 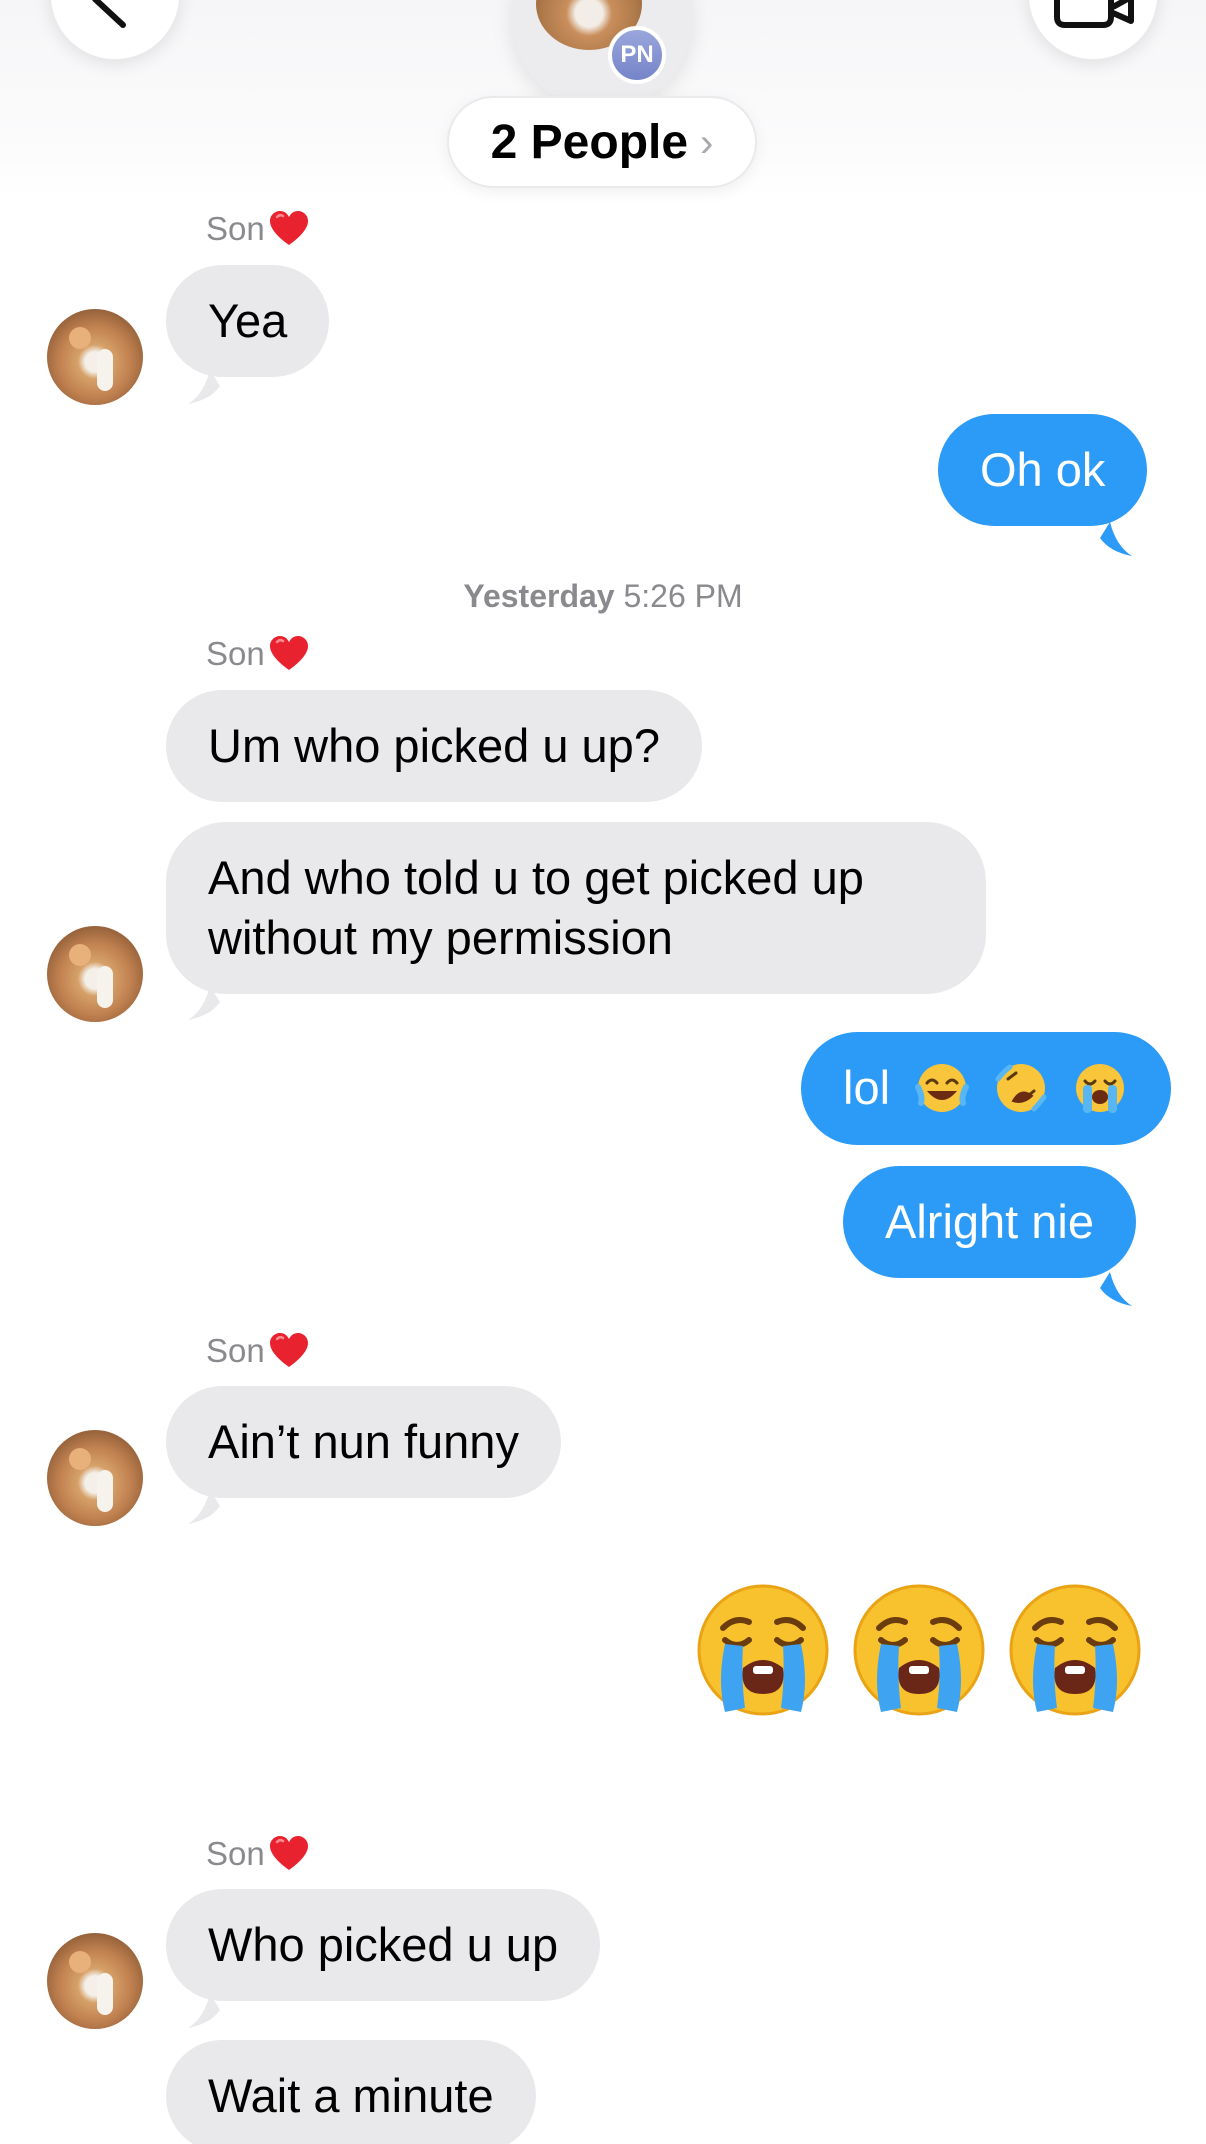 I want to click on outgoing-message: Alright nie, so click(x=989, y=1222).